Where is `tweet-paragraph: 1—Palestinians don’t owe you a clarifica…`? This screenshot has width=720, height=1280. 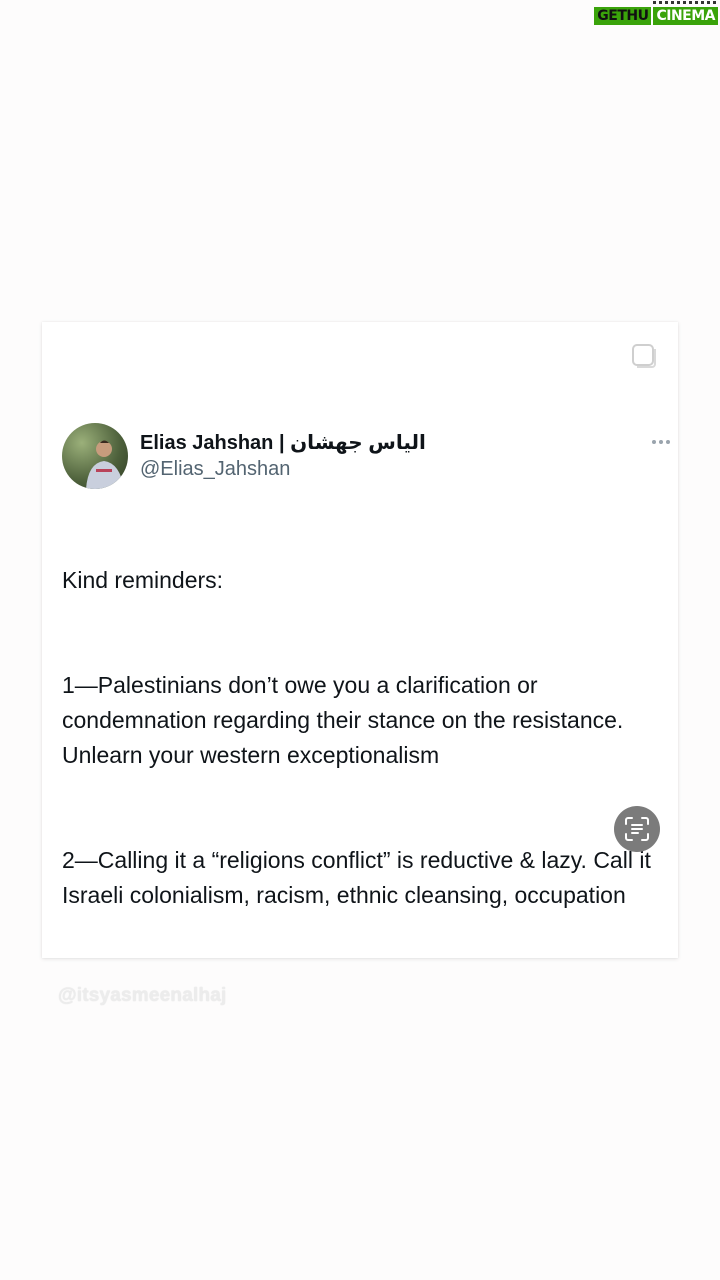 tweet-paragraph: 1—Palestinians don’t owe you a clarifica… is located at coordinates (343, 720).